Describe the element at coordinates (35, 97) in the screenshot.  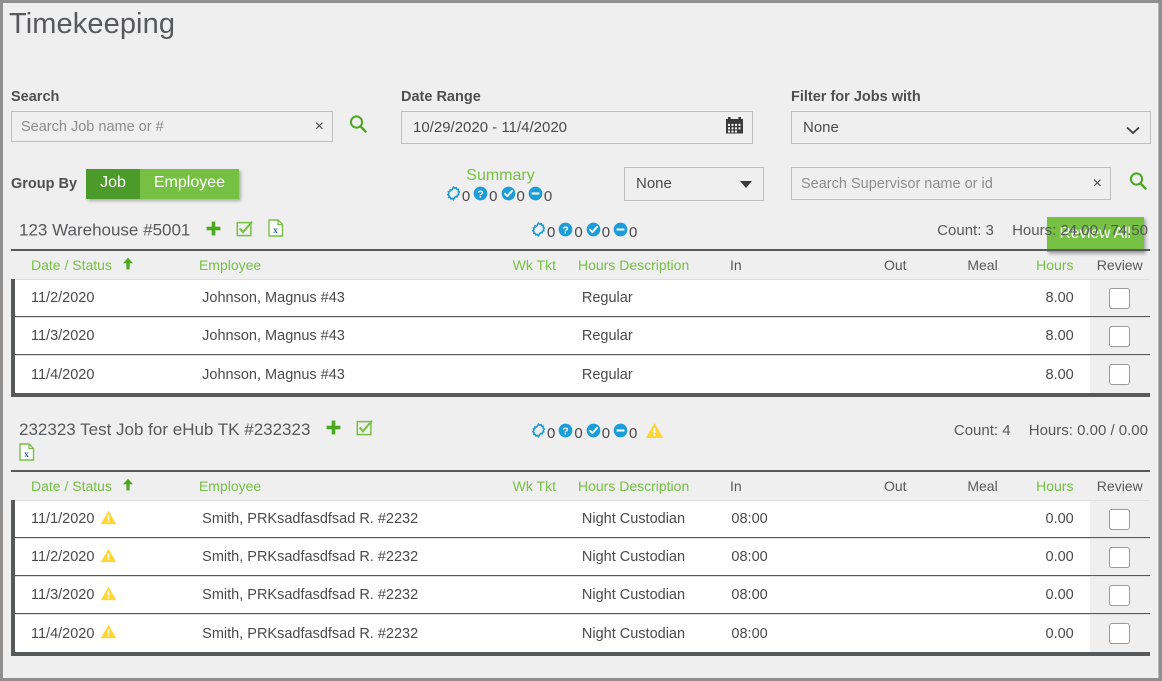
I see `search-label: Search` at that location.